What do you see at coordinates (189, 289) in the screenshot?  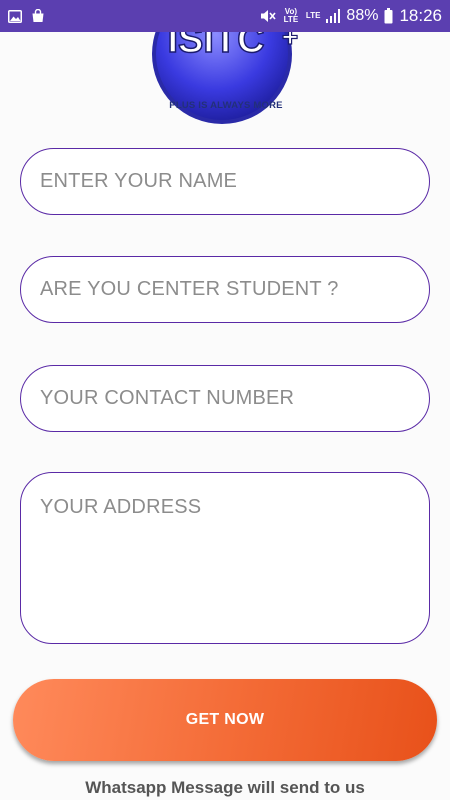 I see `center-student-input-placeholder: ARE YOU CENTER STUDENT ?` at bounding box center [189, 289].